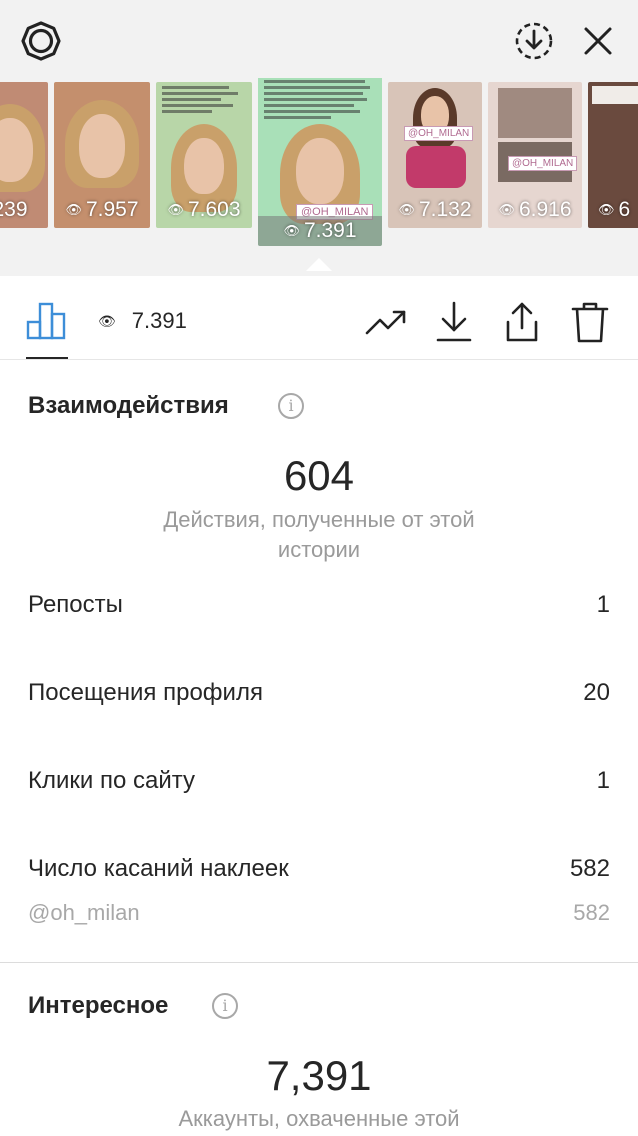  I want to click on interactions-title: Взаимодействия, so click(128, 405).